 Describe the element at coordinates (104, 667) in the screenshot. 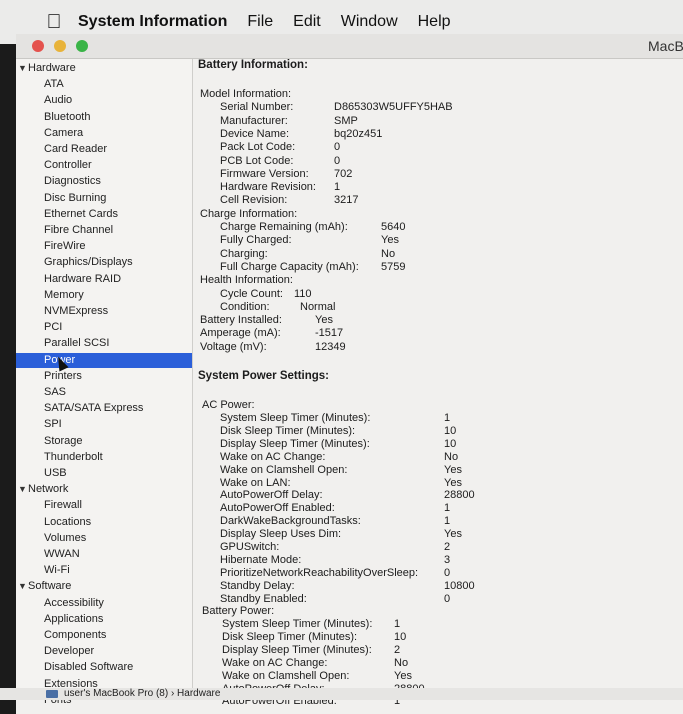

I see `sidebar-item-disabled-software: Disabled Software` at that location.